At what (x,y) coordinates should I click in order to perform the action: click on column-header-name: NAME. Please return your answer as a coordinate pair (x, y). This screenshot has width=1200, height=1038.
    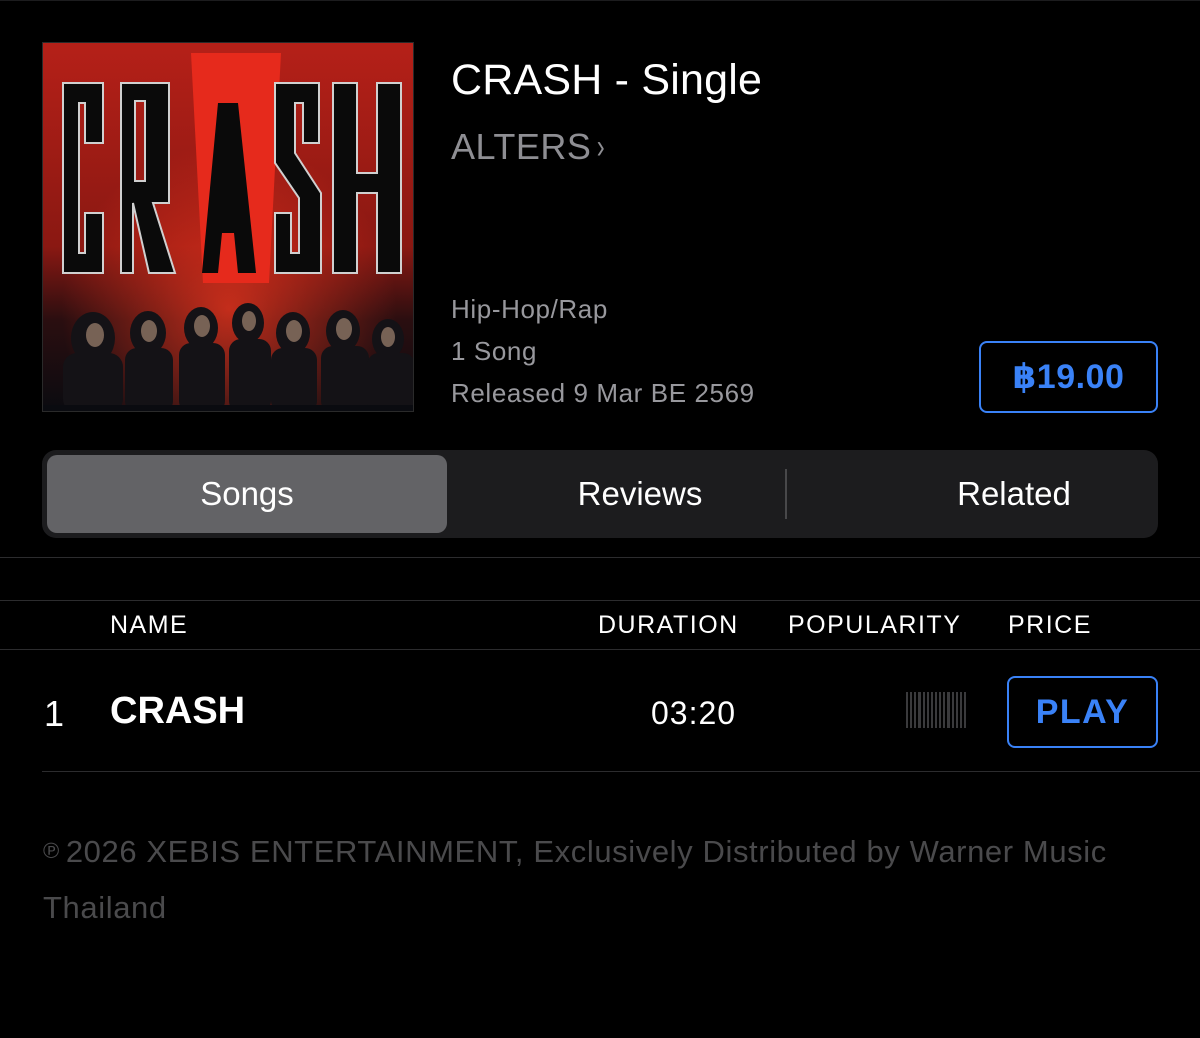
    Looking at the image, I should click on (149, 625).